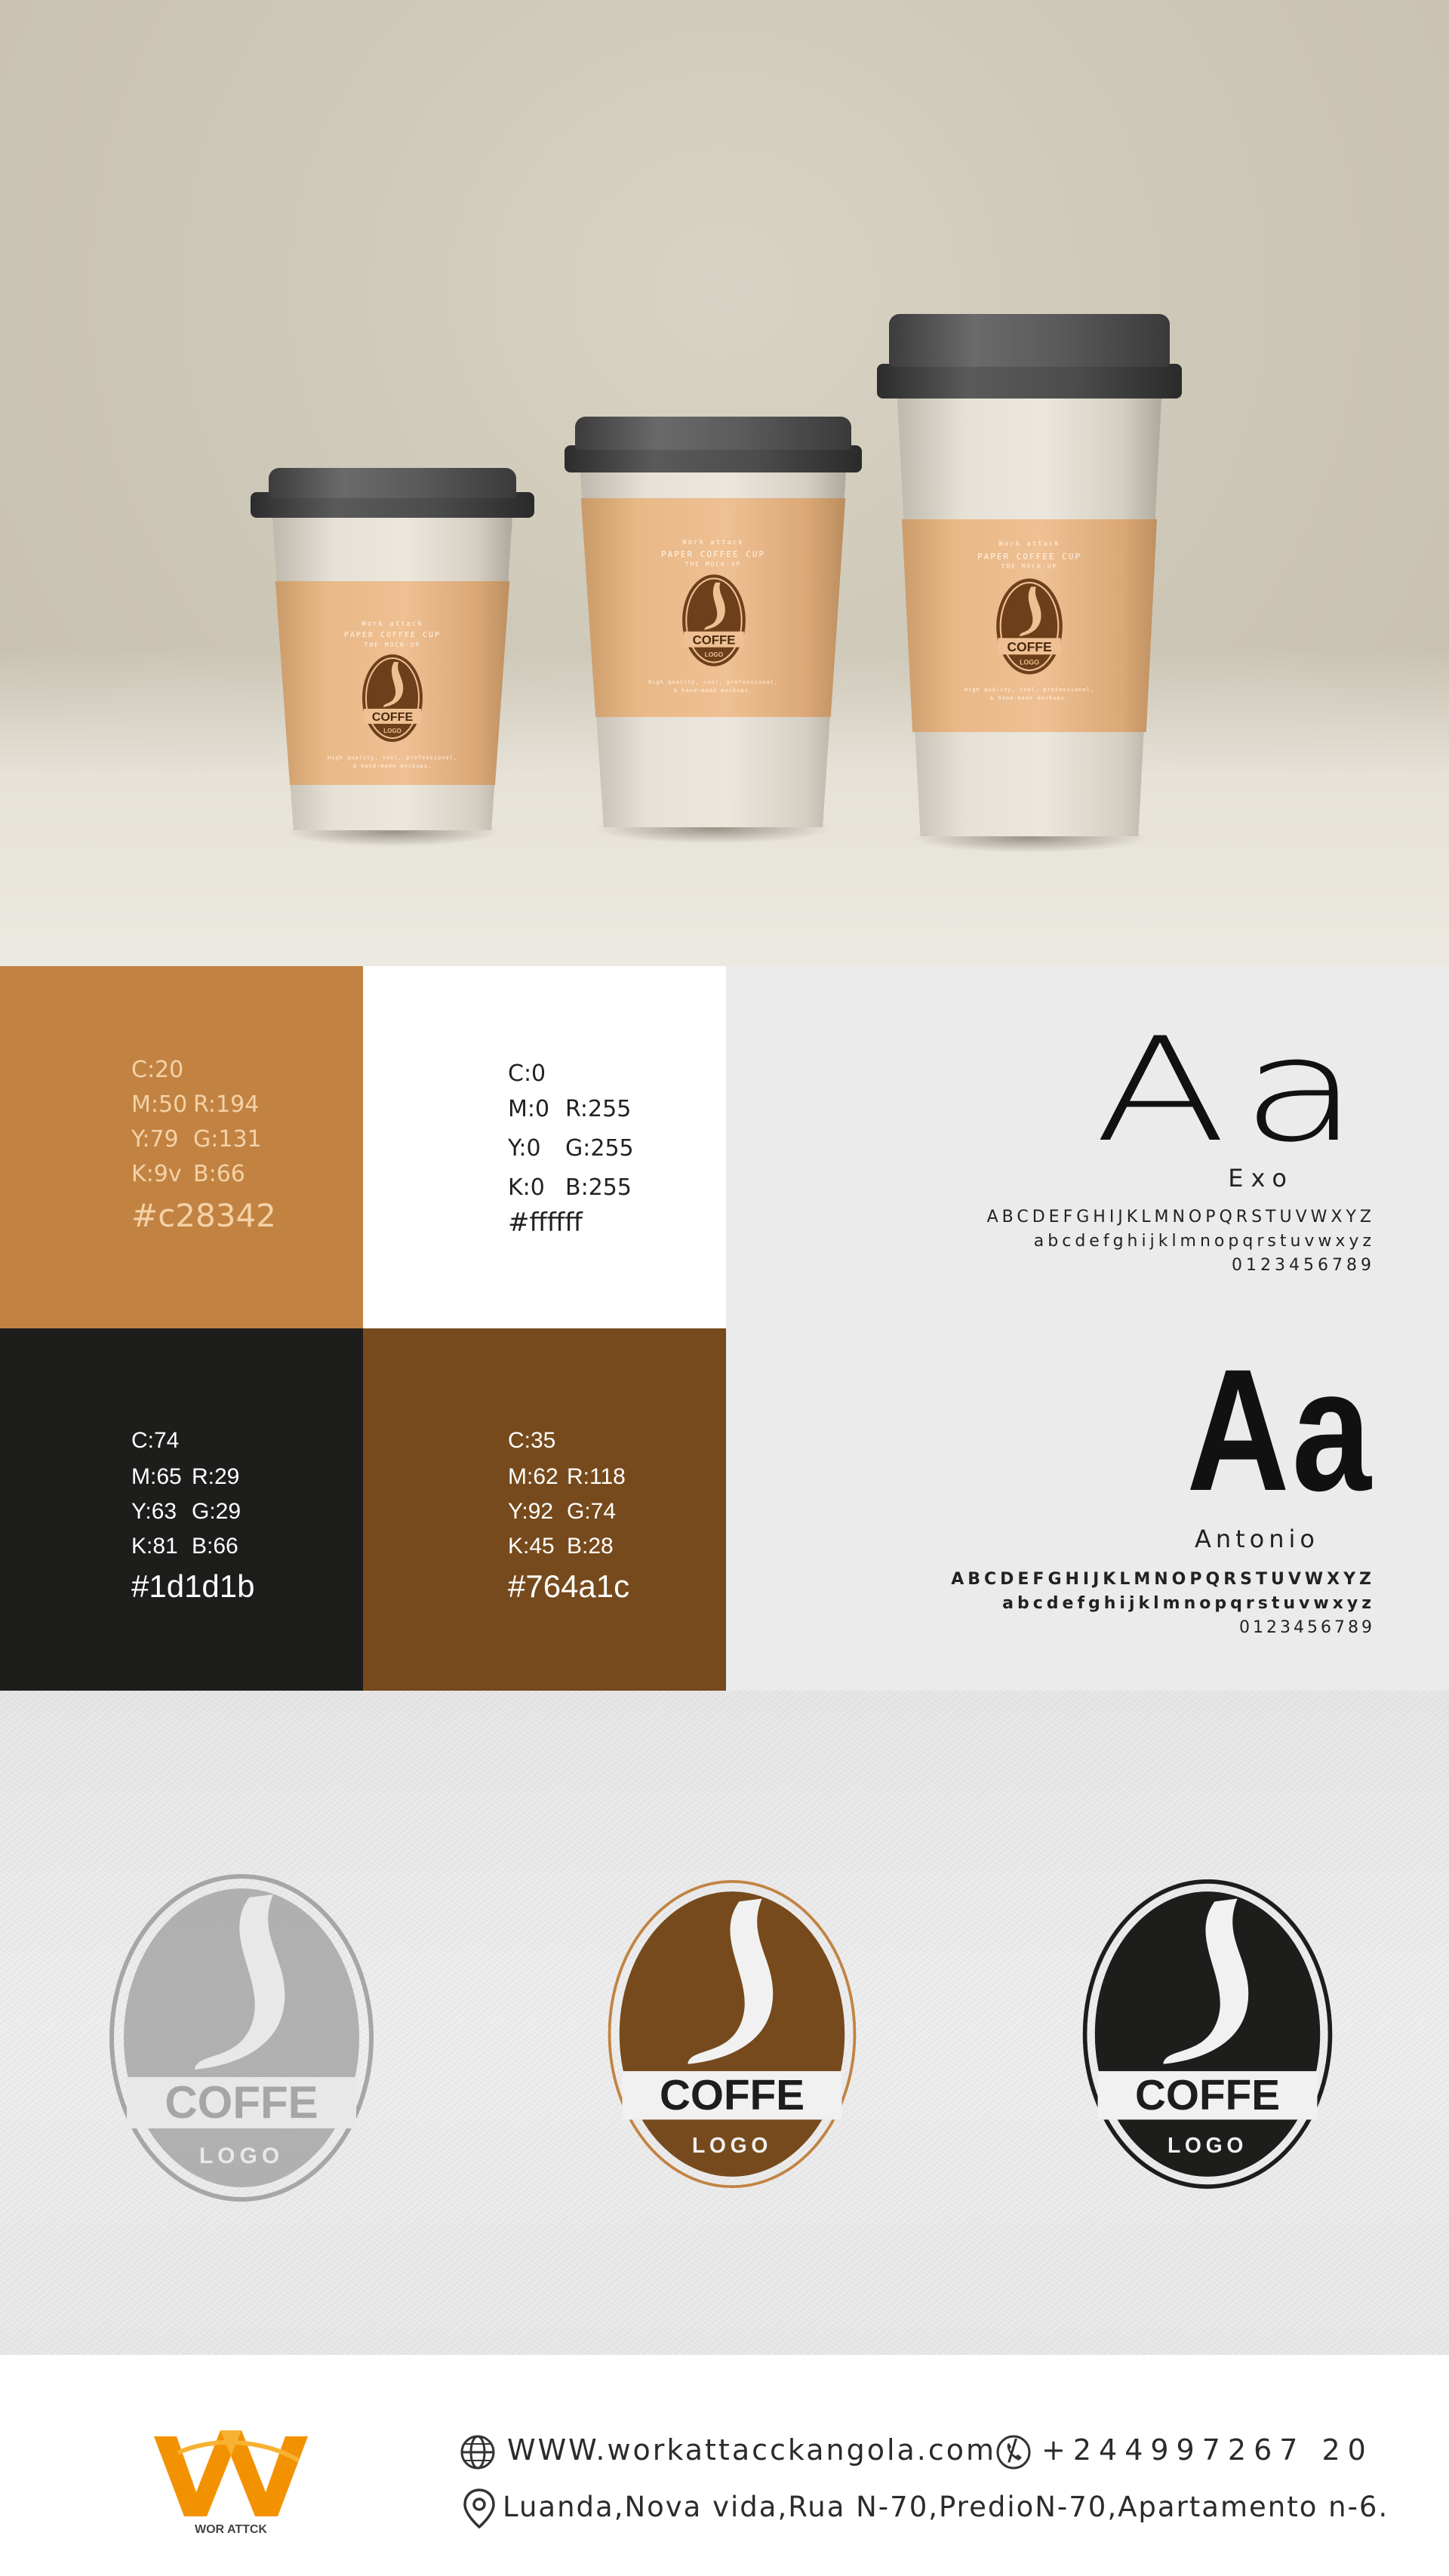  Describe the element at coordinates (529, 1109) in the screenshot. I see `swatch-m: M:0` at that location.